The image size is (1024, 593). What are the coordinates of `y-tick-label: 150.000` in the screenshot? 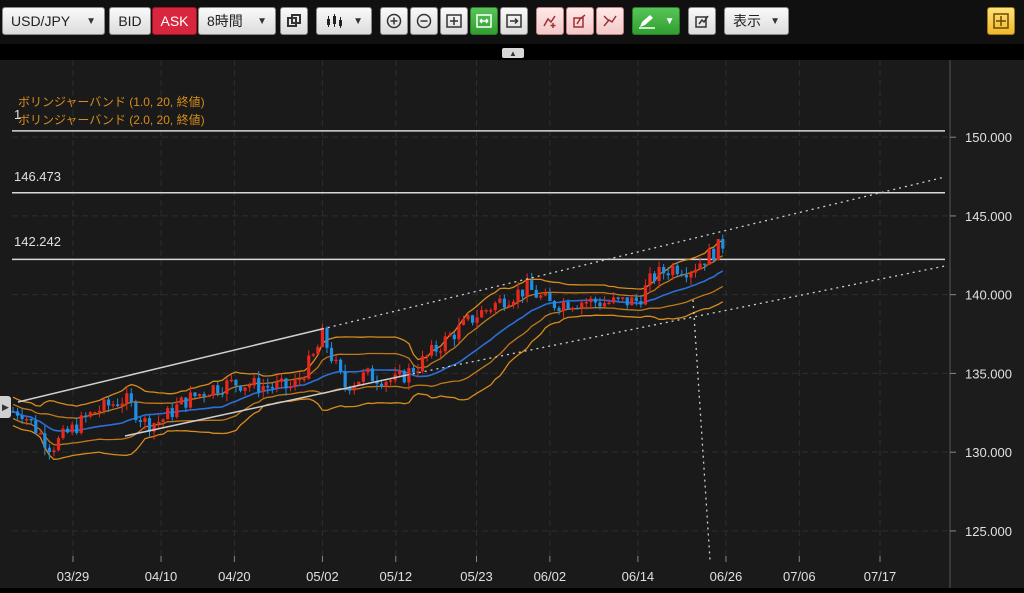 It's located at (988, 137).